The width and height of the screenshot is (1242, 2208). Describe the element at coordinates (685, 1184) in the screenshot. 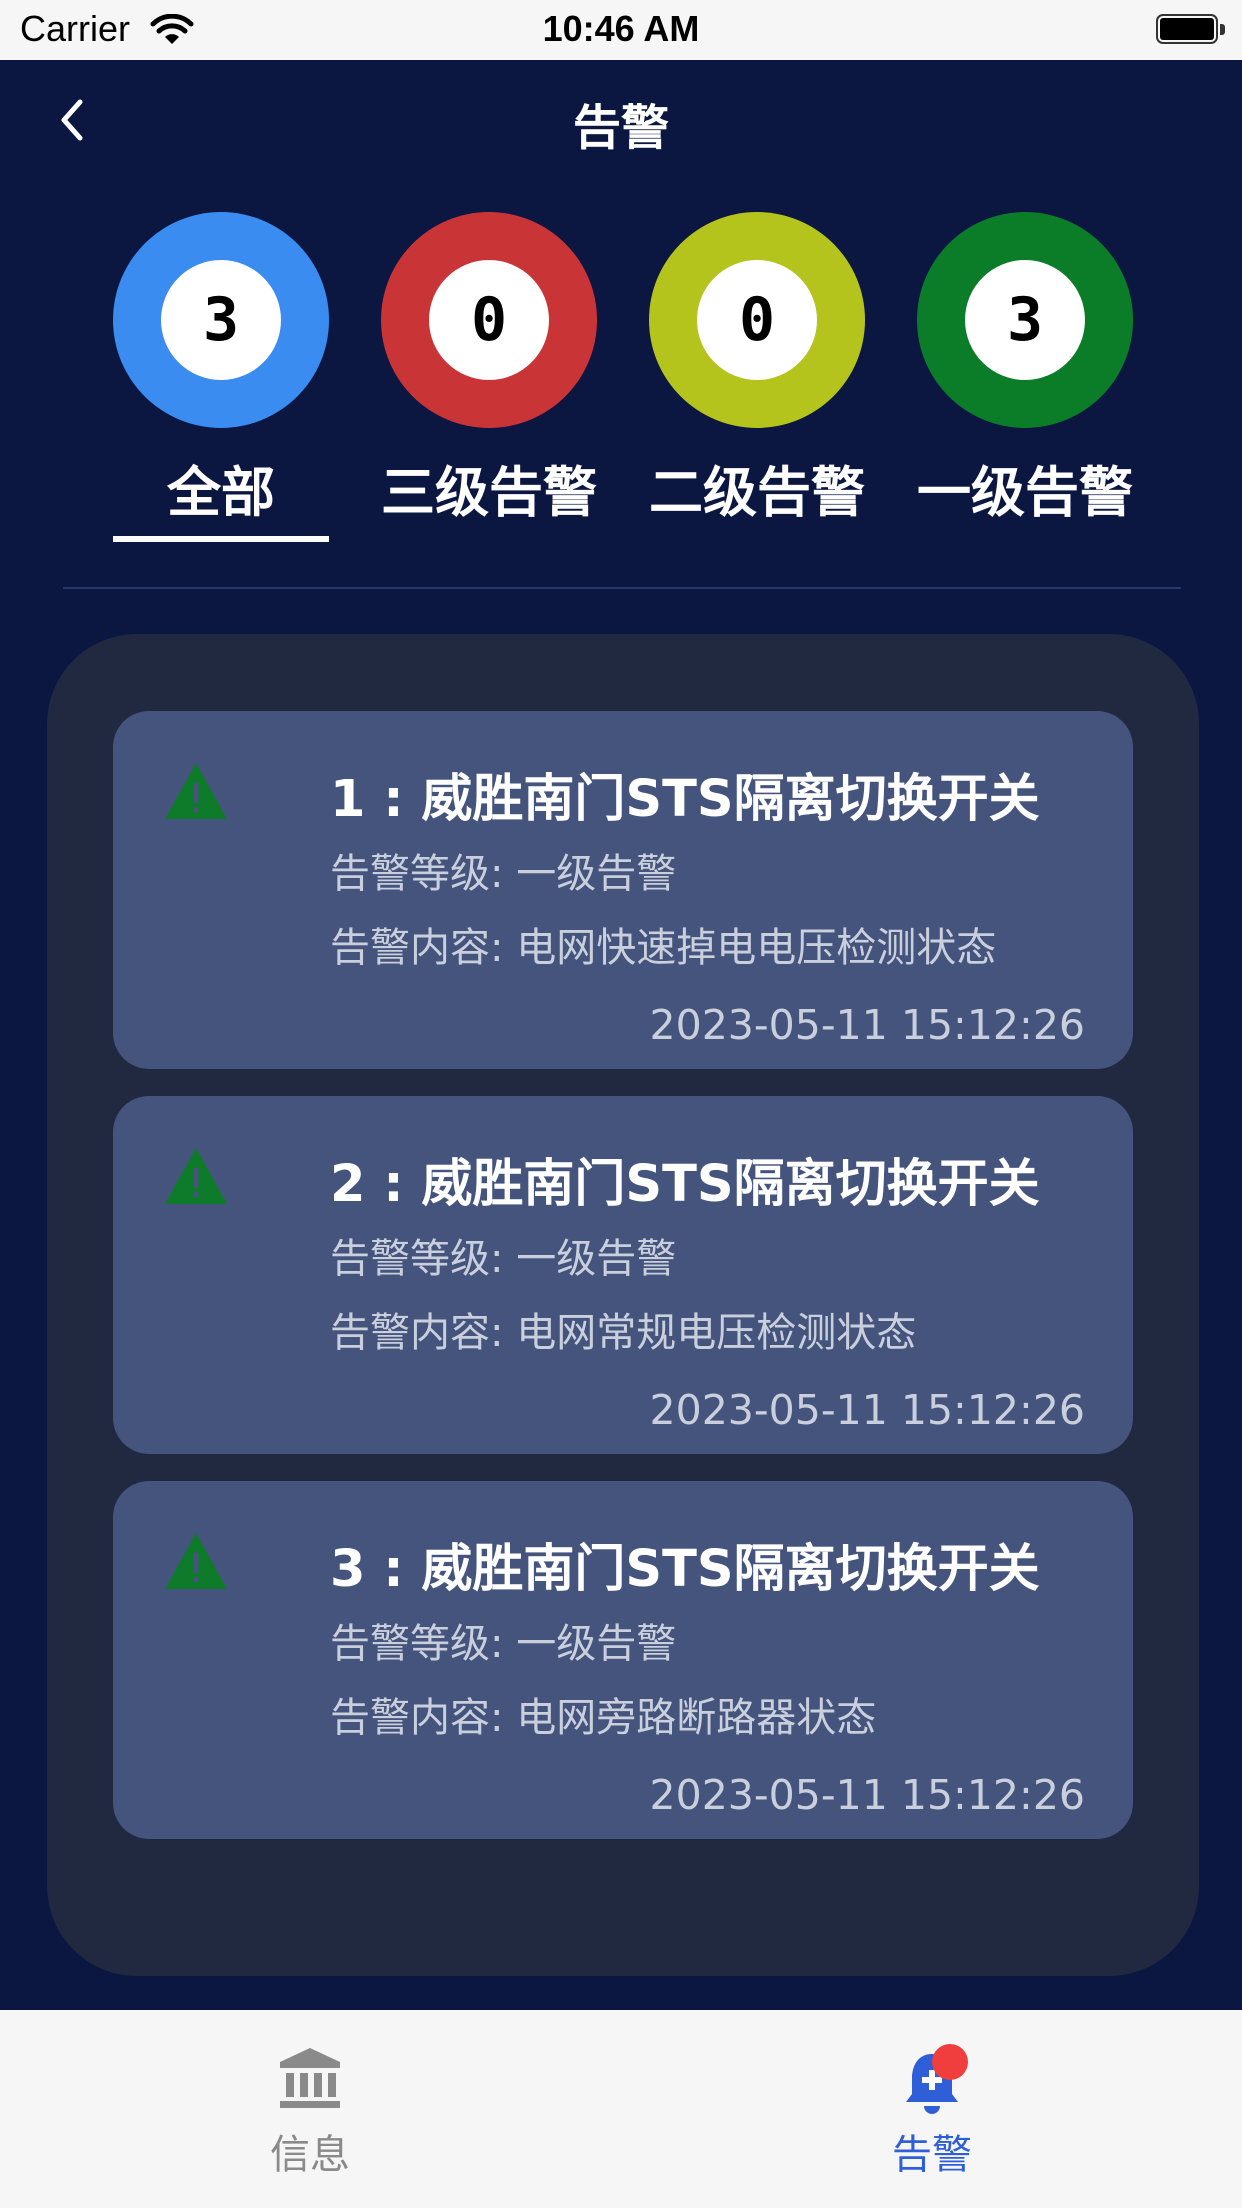

I see `alarm-title: 2 : 威胜南门STS隔离切换开关` at that location.